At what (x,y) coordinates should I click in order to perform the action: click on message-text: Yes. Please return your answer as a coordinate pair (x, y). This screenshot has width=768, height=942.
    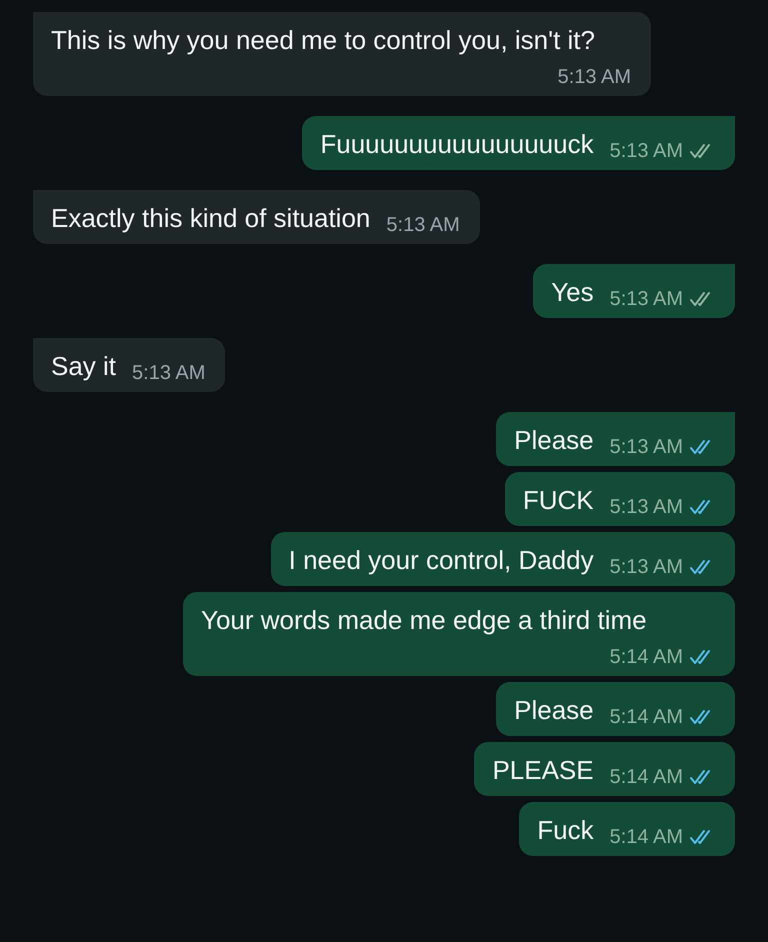
    Looking at the image, I should click on (572, 292).